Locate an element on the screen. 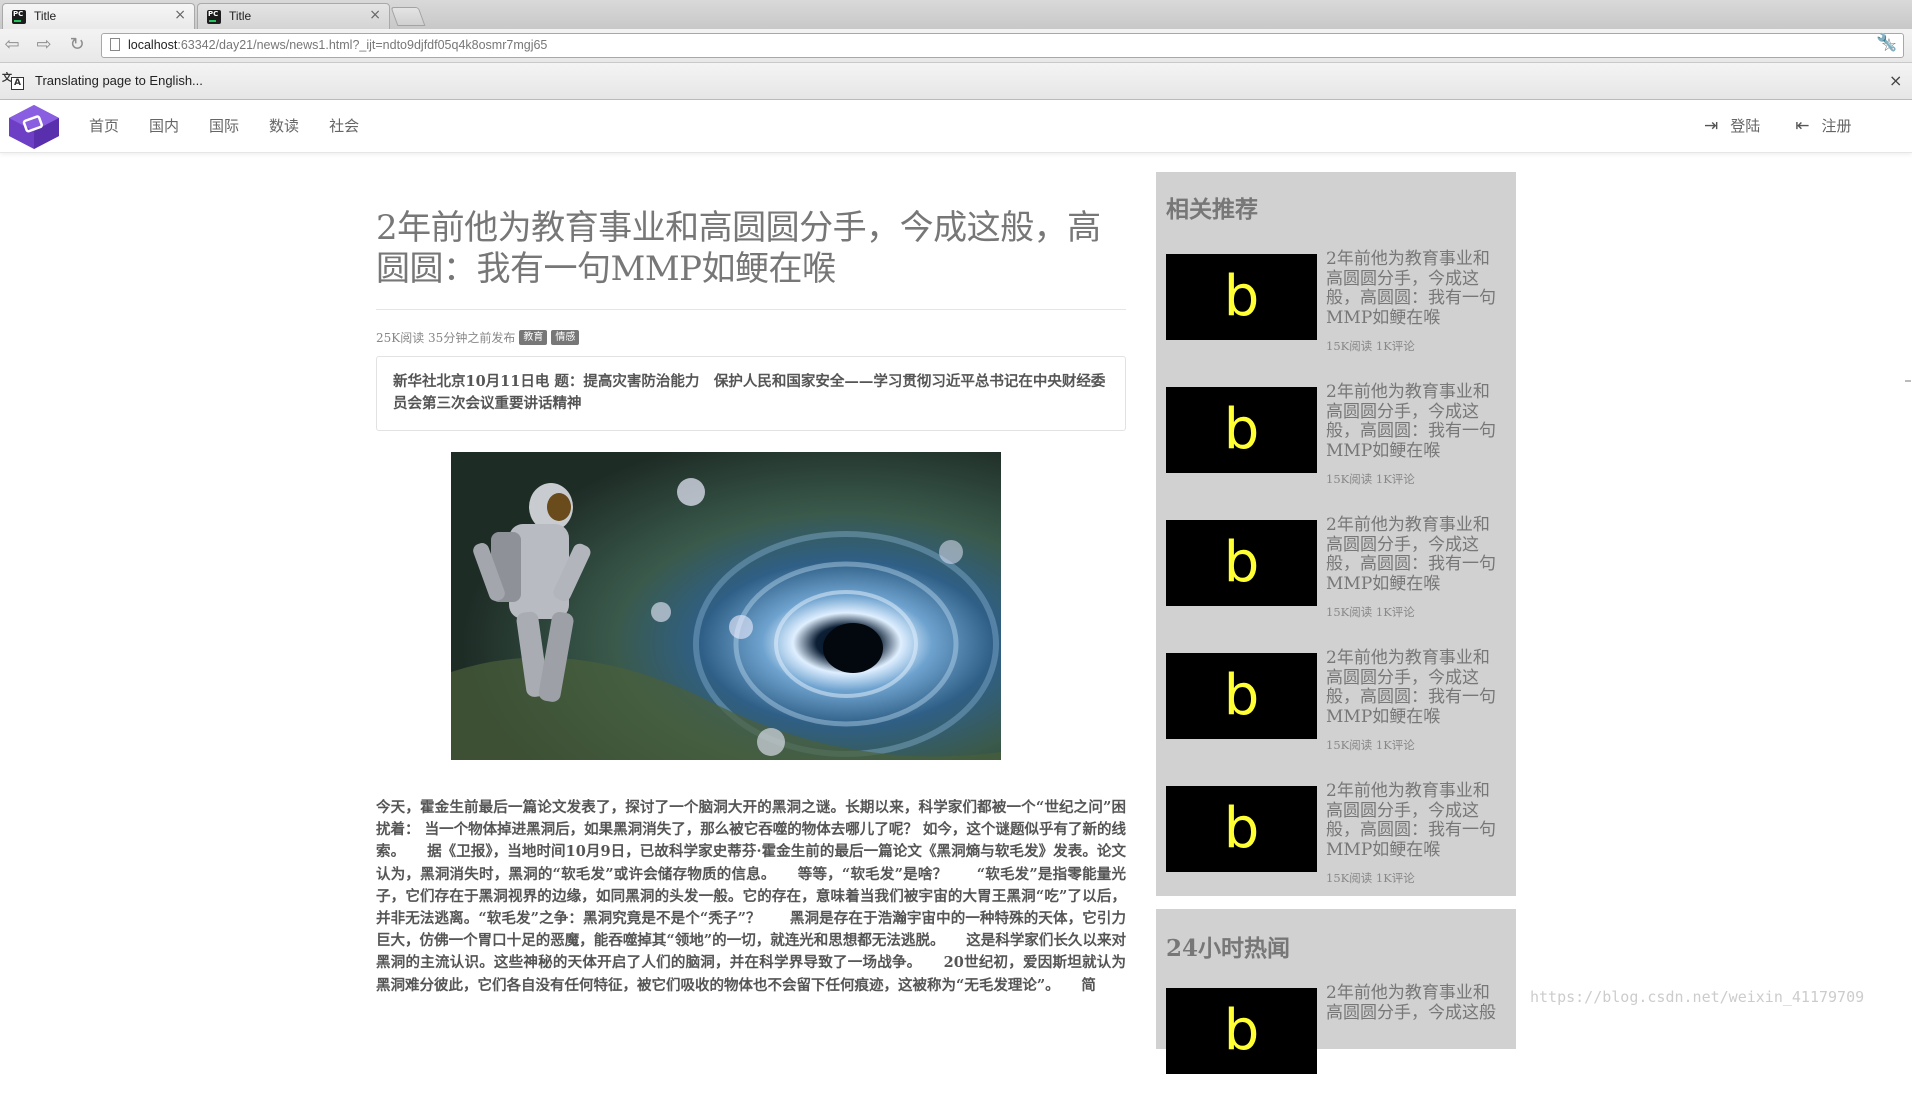  hot-heading: 24小时热闻 is located at coordinates (1228, 948).